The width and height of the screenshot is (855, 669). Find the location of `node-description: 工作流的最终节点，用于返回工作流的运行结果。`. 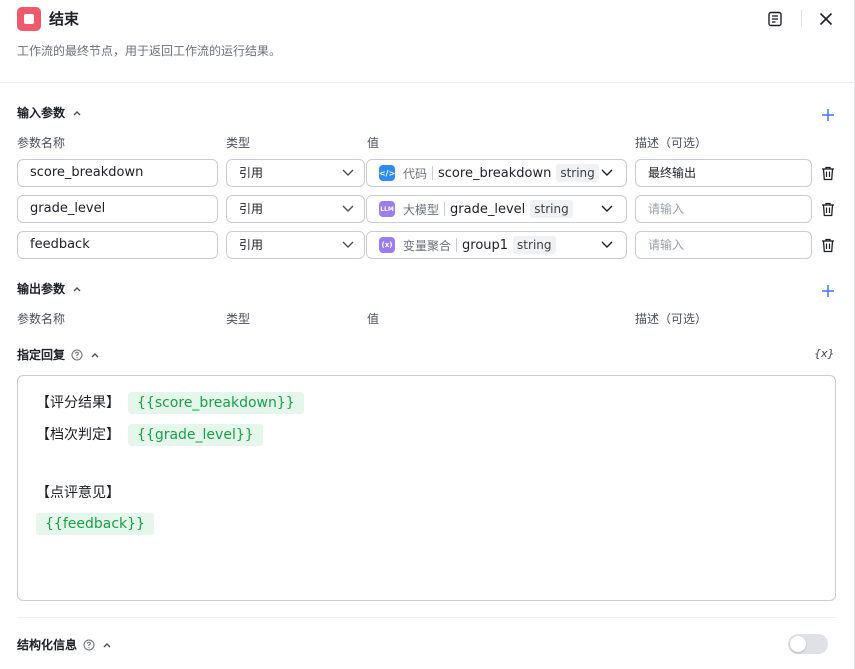

node-description: 工作流的最终节点，用于返回工作流的运行结果。 is located at coordinates (149, 51).